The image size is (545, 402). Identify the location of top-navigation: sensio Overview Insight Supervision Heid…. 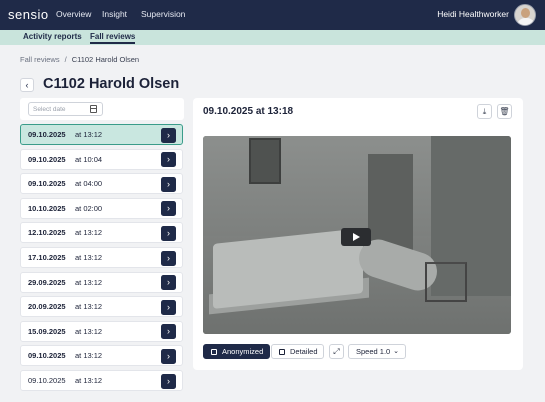
(272, 15).